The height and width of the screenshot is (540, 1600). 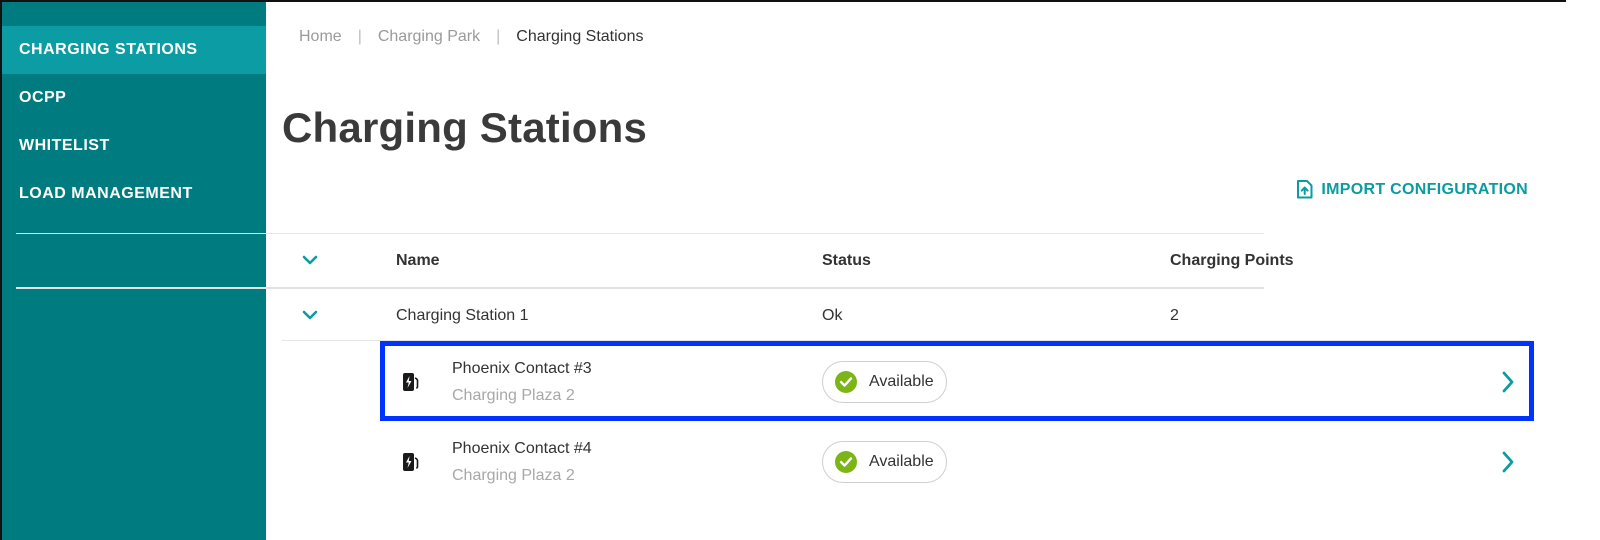 What do you see at coordinates (1305, 189) in the screenshot?
I see `file-upload-icon` at bounding box center [1305, 189].